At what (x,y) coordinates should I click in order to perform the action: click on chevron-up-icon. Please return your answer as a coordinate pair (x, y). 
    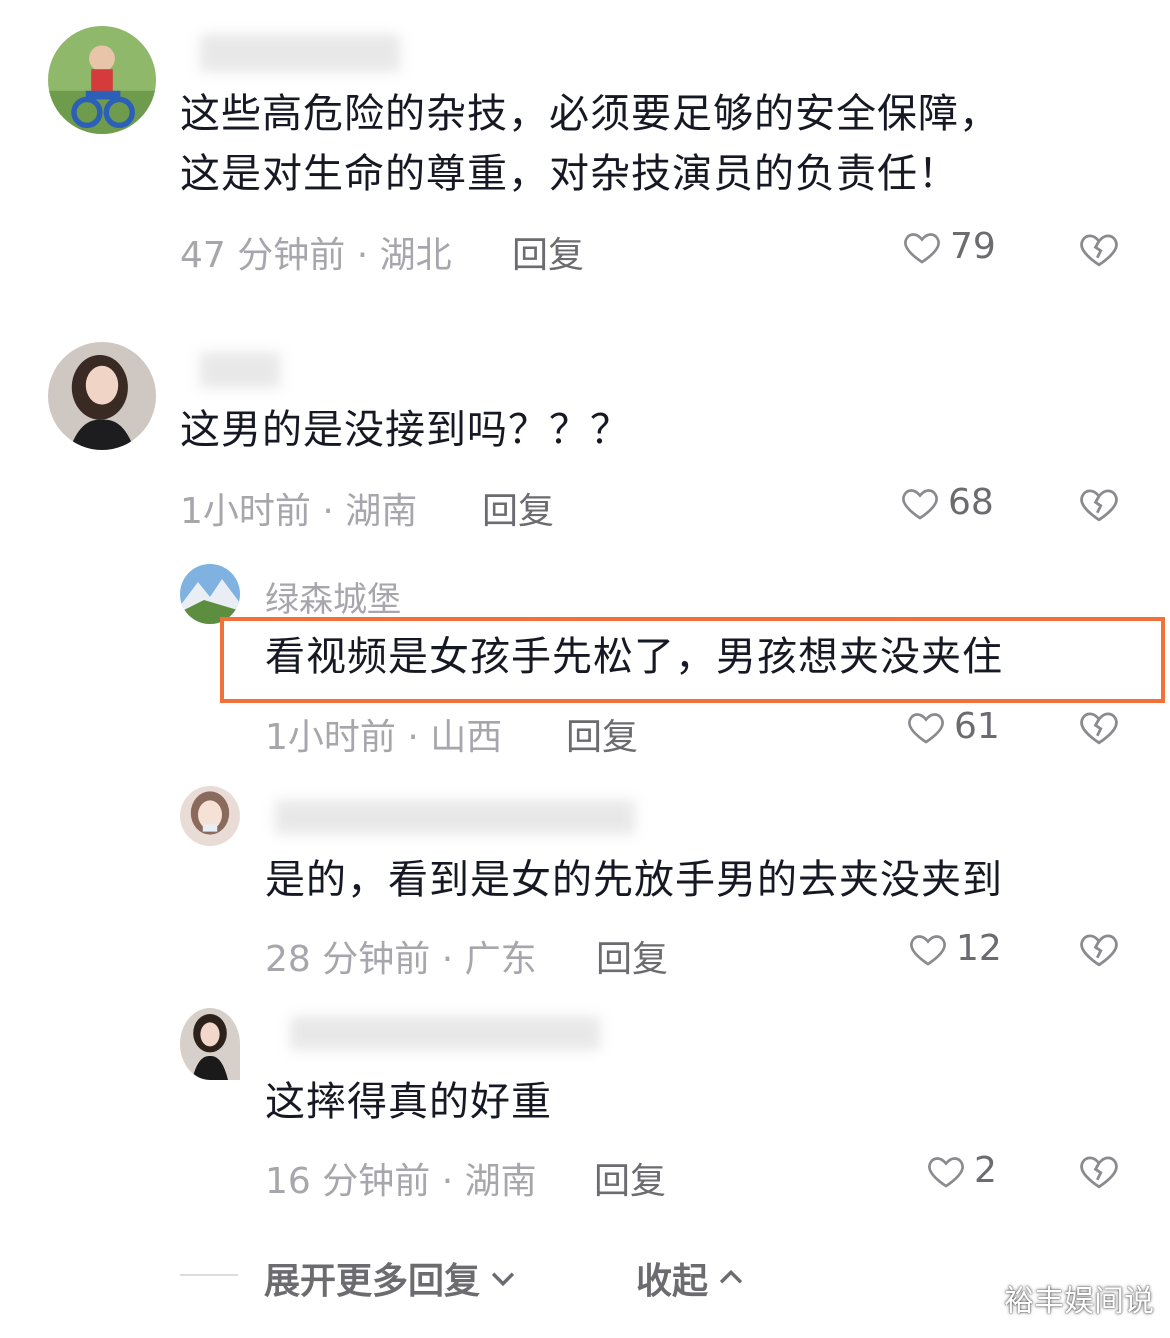
    Looking at the image, I should click on (731, 1276).